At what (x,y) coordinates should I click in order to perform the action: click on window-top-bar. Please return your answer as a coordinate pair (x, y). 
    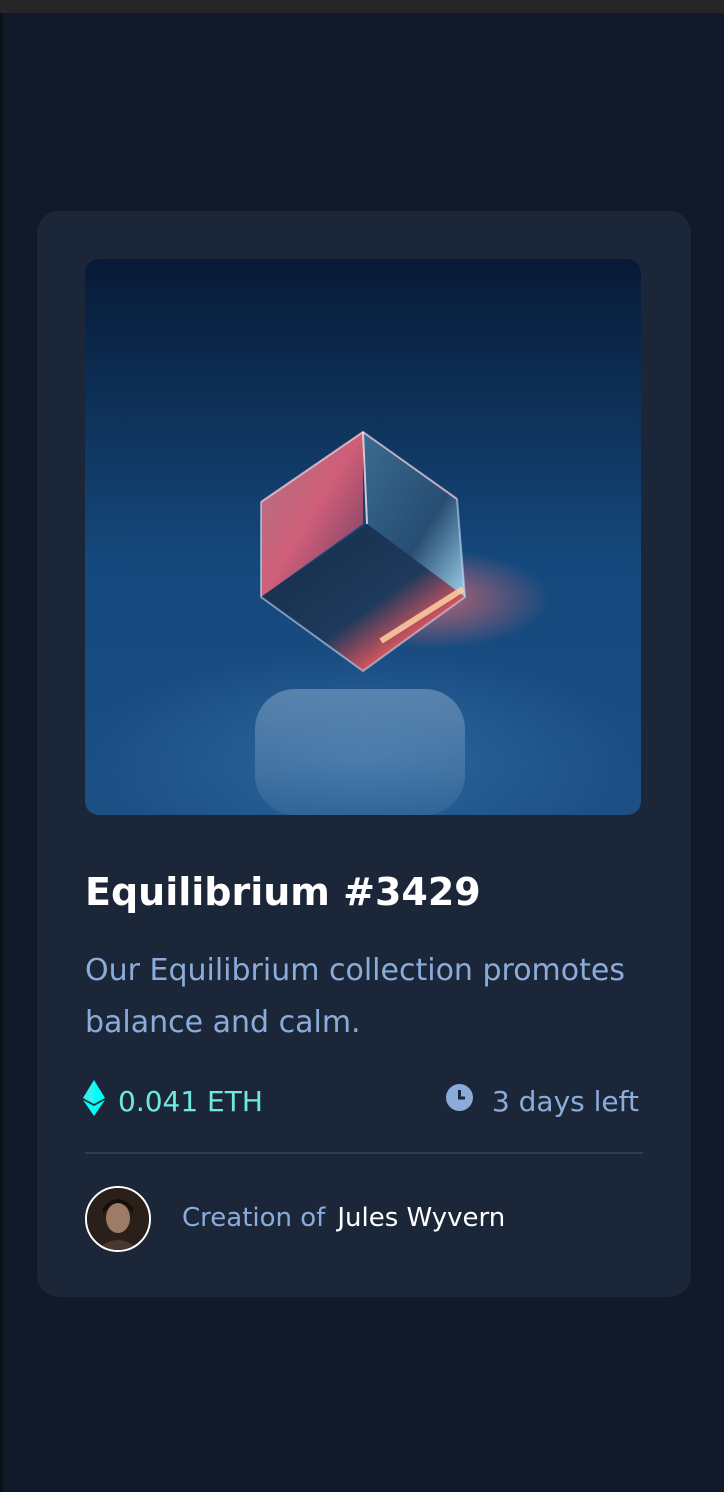
    Looking at the image, I should click on (362, 6).